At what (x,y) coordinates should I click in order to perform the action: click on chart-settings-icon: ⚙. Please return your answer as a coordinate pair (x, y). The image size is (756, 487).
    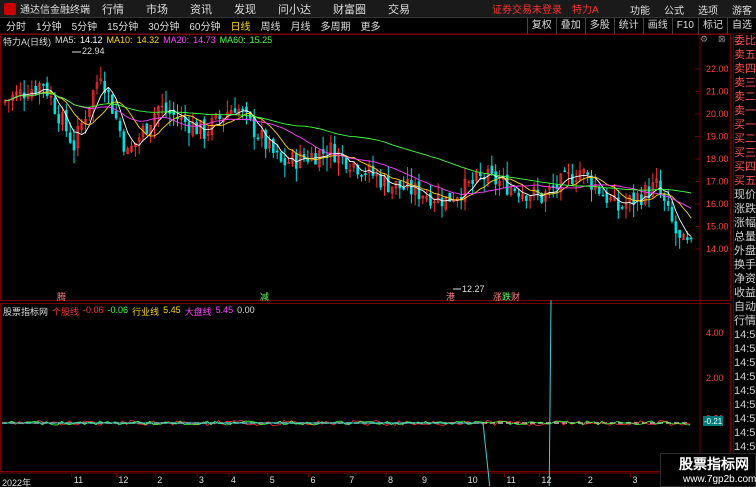
    Looking at the image, I should click on (704, 39).